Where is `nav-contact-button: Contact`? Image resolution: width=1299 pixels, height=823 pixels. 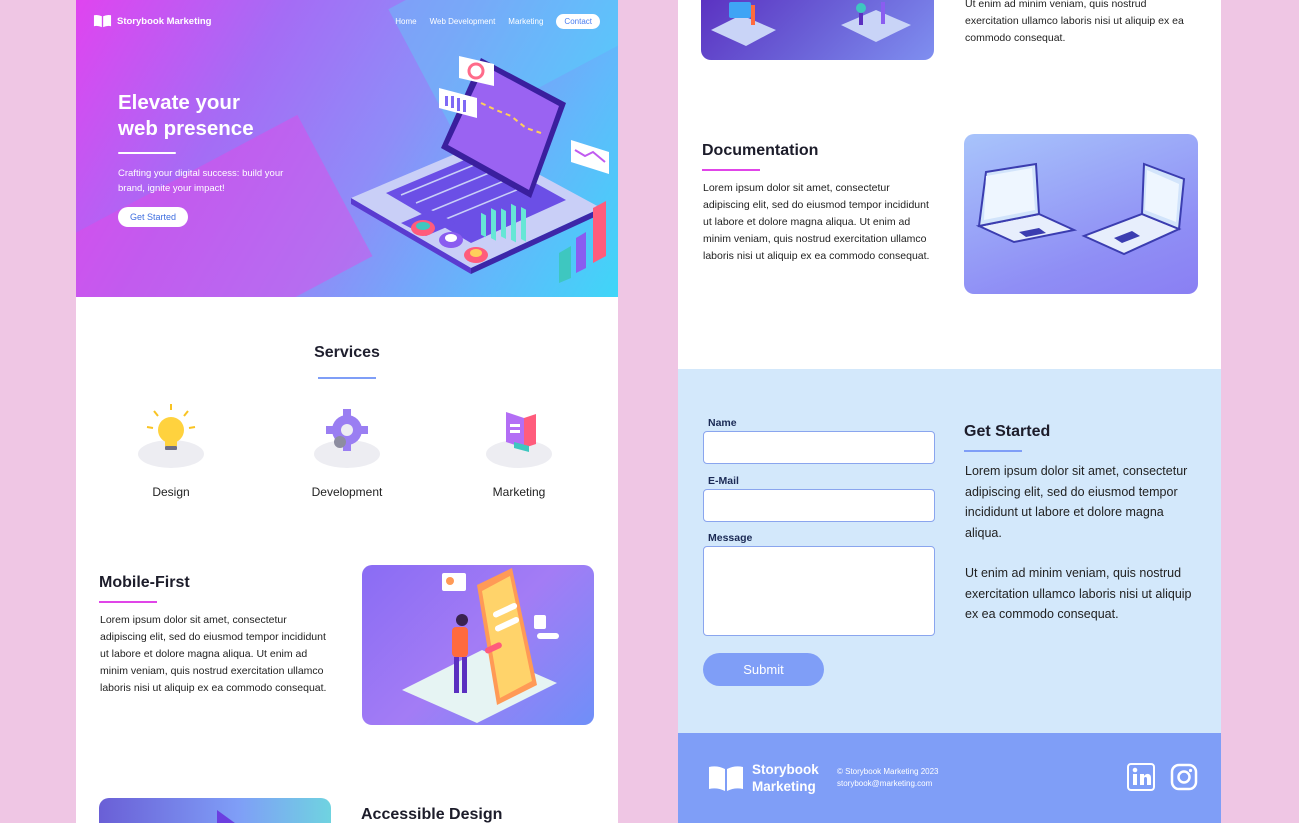
nav-contact-button: Contact is located at coordinates (578, 21).